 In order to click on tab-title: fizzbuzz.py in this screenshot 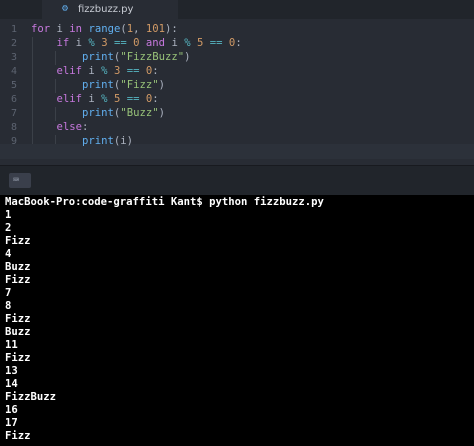, I will do `click(105, 10)`.